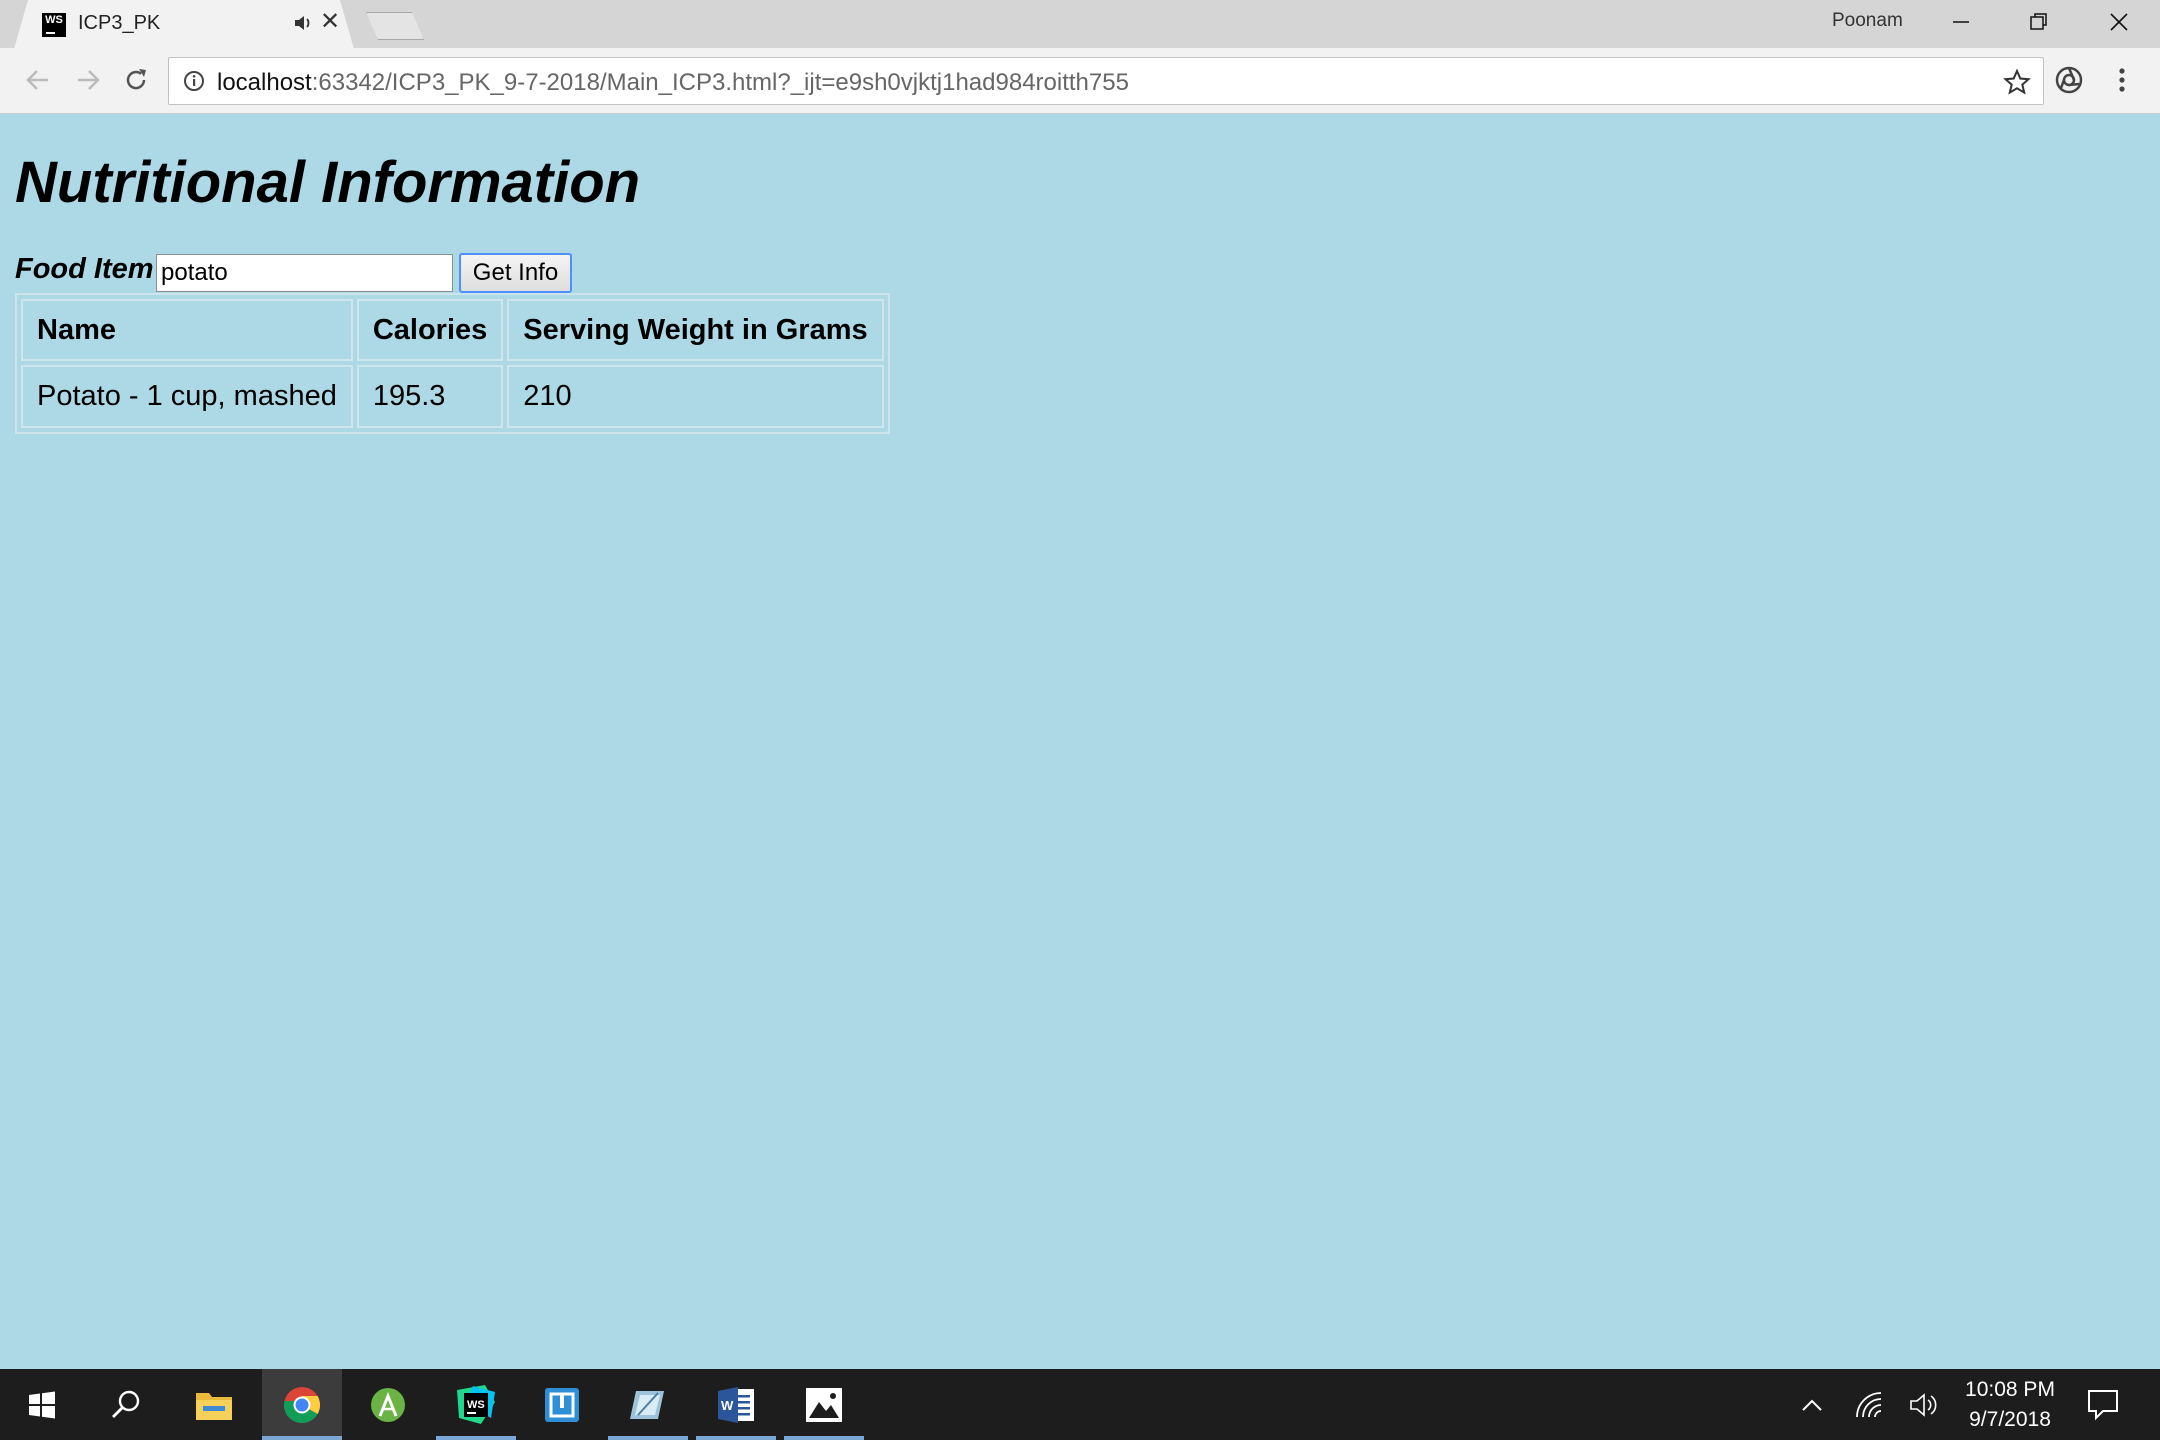 Image resolution: width=2160 pixels, height=1440 pixels. Describe the element at coordinates (187, 396) in the screenshot. I see `cell-name: Potato - 1 cup, mashed` at that location.